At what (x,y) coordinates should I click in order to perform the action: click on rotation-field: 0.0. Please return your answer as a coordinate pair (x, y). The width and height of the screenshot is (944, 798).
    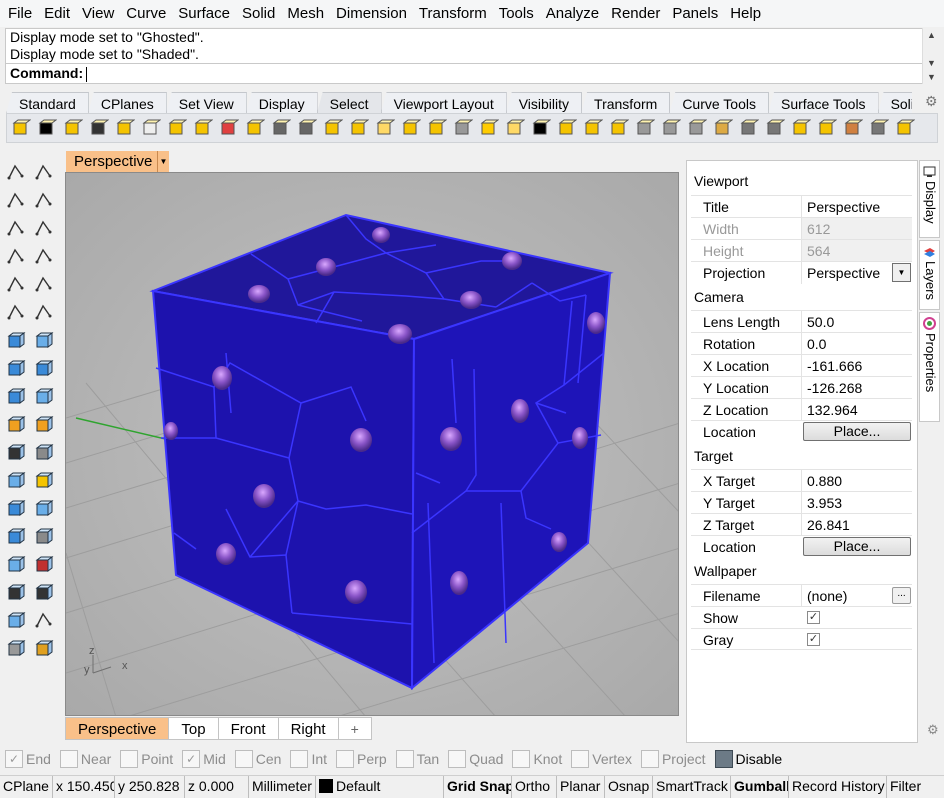
    Looking at the image, I should click on (856, 344).